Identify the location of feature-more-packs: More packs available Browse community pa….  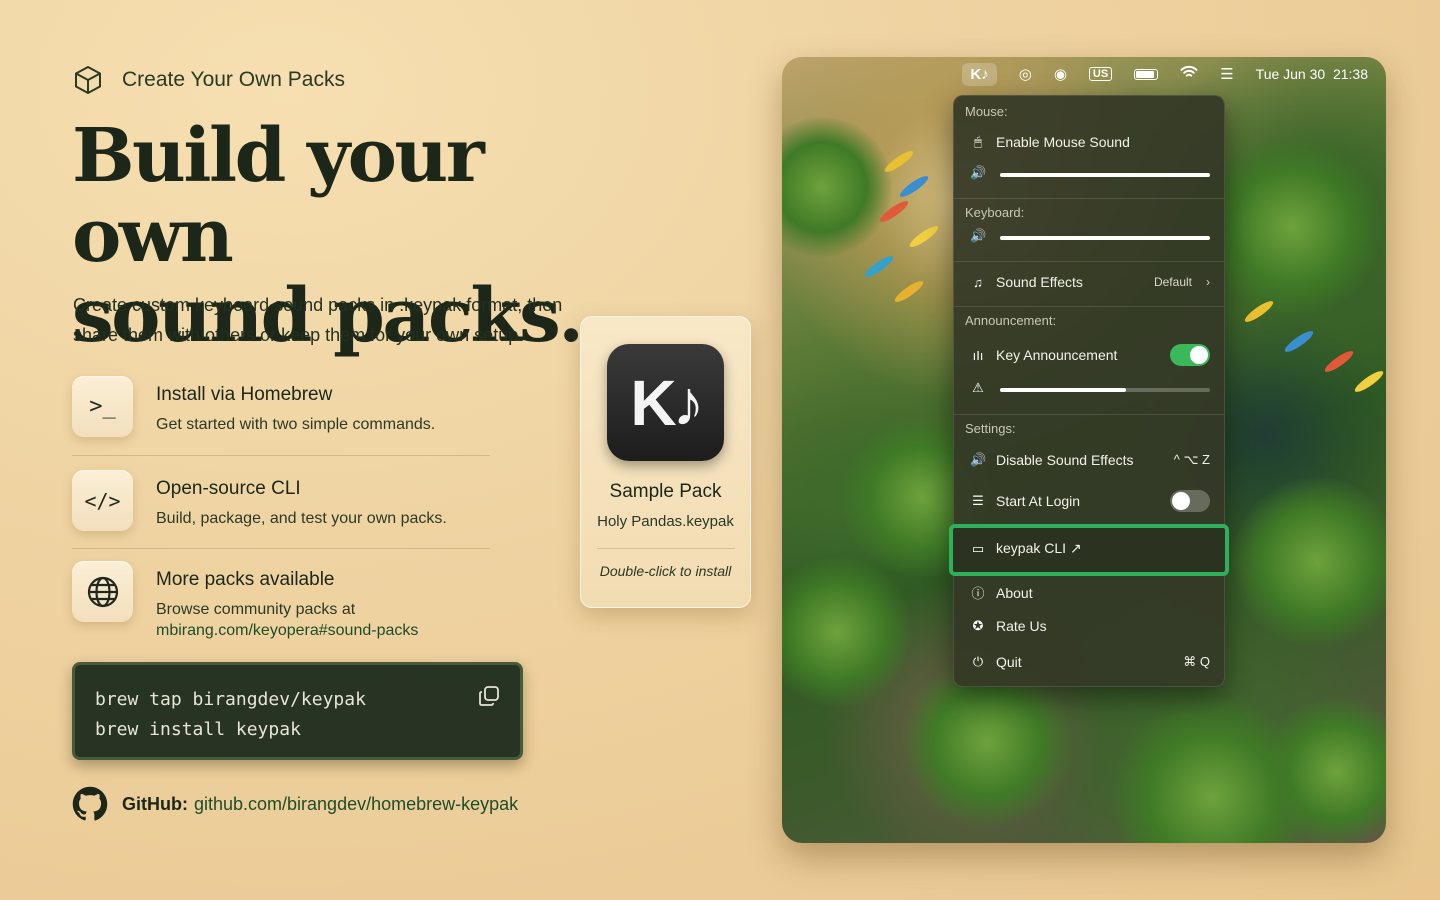
(282, 601).